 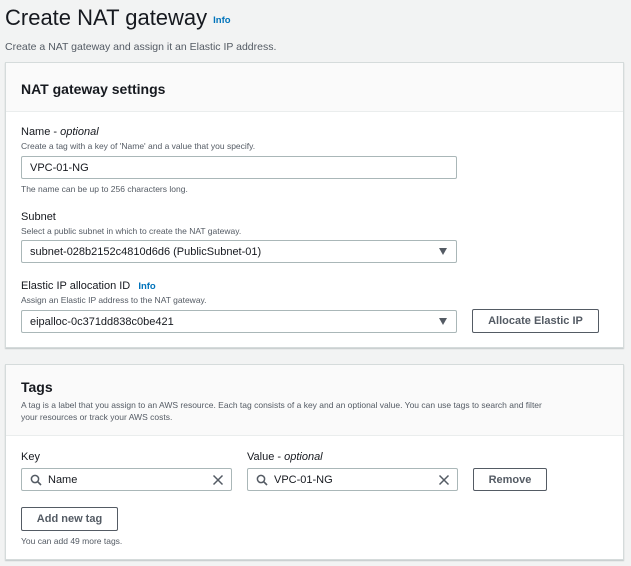 What do you see at coordinates (38, 217) in the screenshot?
I see `subnet-label: Subnet` at bounding box center [38, 217].